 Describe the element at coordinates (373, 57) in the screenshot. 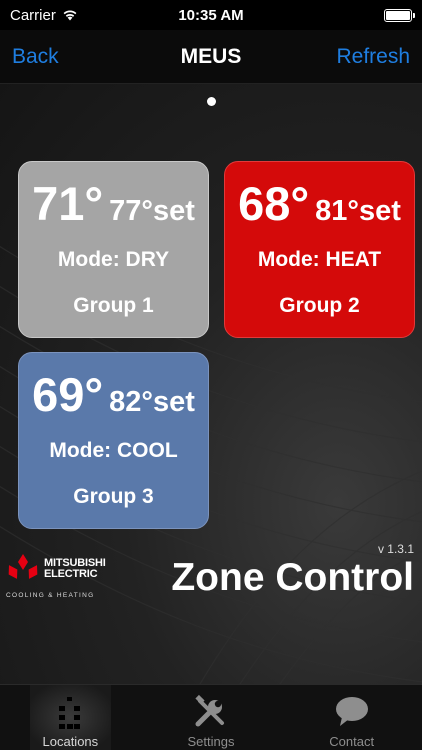

I see `refresh-button: Refresh` at that location.